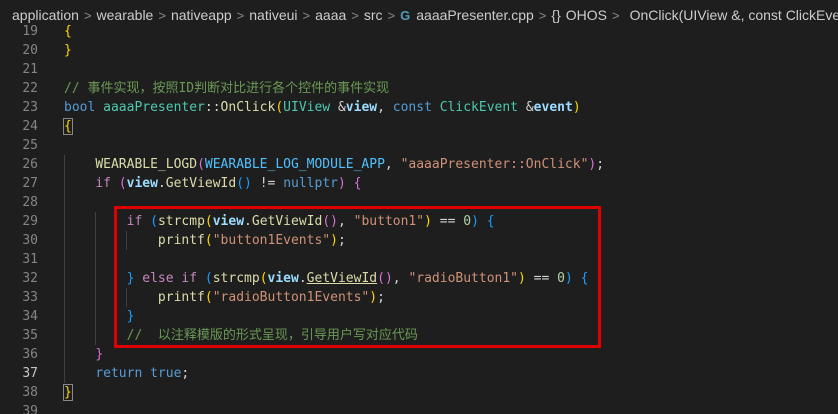 The width and height of the screenshot is (838, 414). What do you see at coordinates (30, 126) in the screenshot?
I see `line-number: 24` at bounding box center [30, 126].